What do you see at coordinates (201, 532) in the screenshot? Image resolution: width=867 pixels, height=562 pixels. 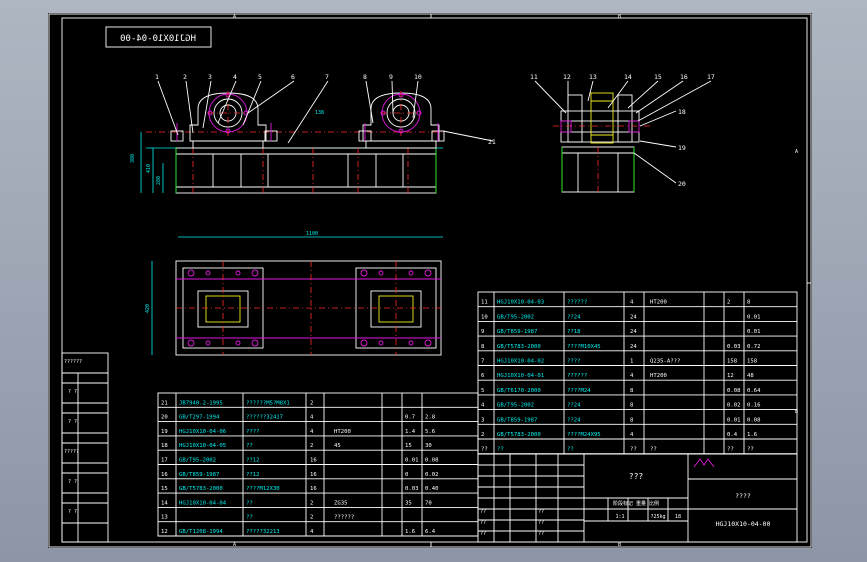 I see `parts-cell-code: GB/T1208-1994` at bounding box center [201, 532].